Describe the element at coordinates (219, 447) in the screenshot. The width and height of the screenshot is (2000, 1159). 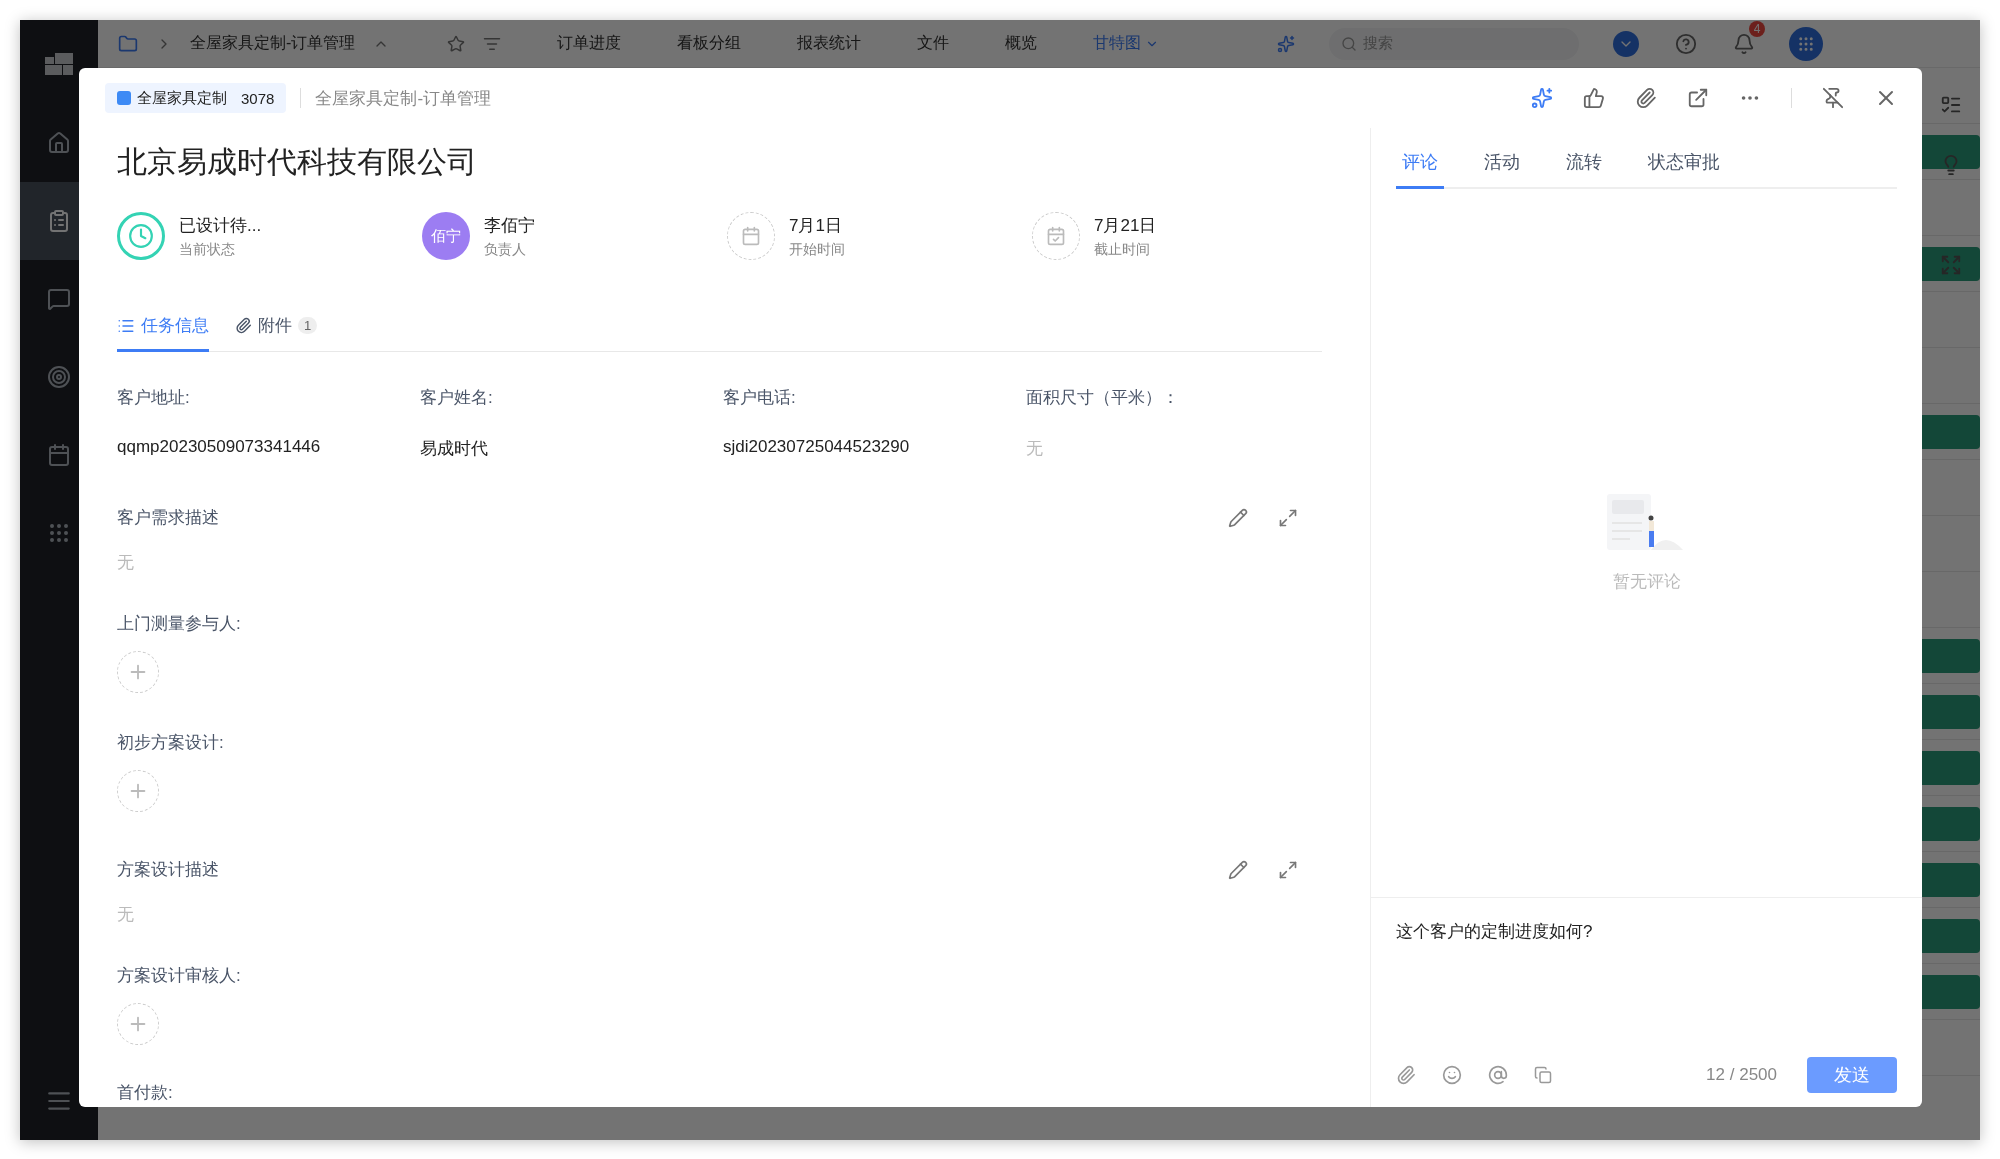
I see `field-value: qqmp20230509073341446` at that location.